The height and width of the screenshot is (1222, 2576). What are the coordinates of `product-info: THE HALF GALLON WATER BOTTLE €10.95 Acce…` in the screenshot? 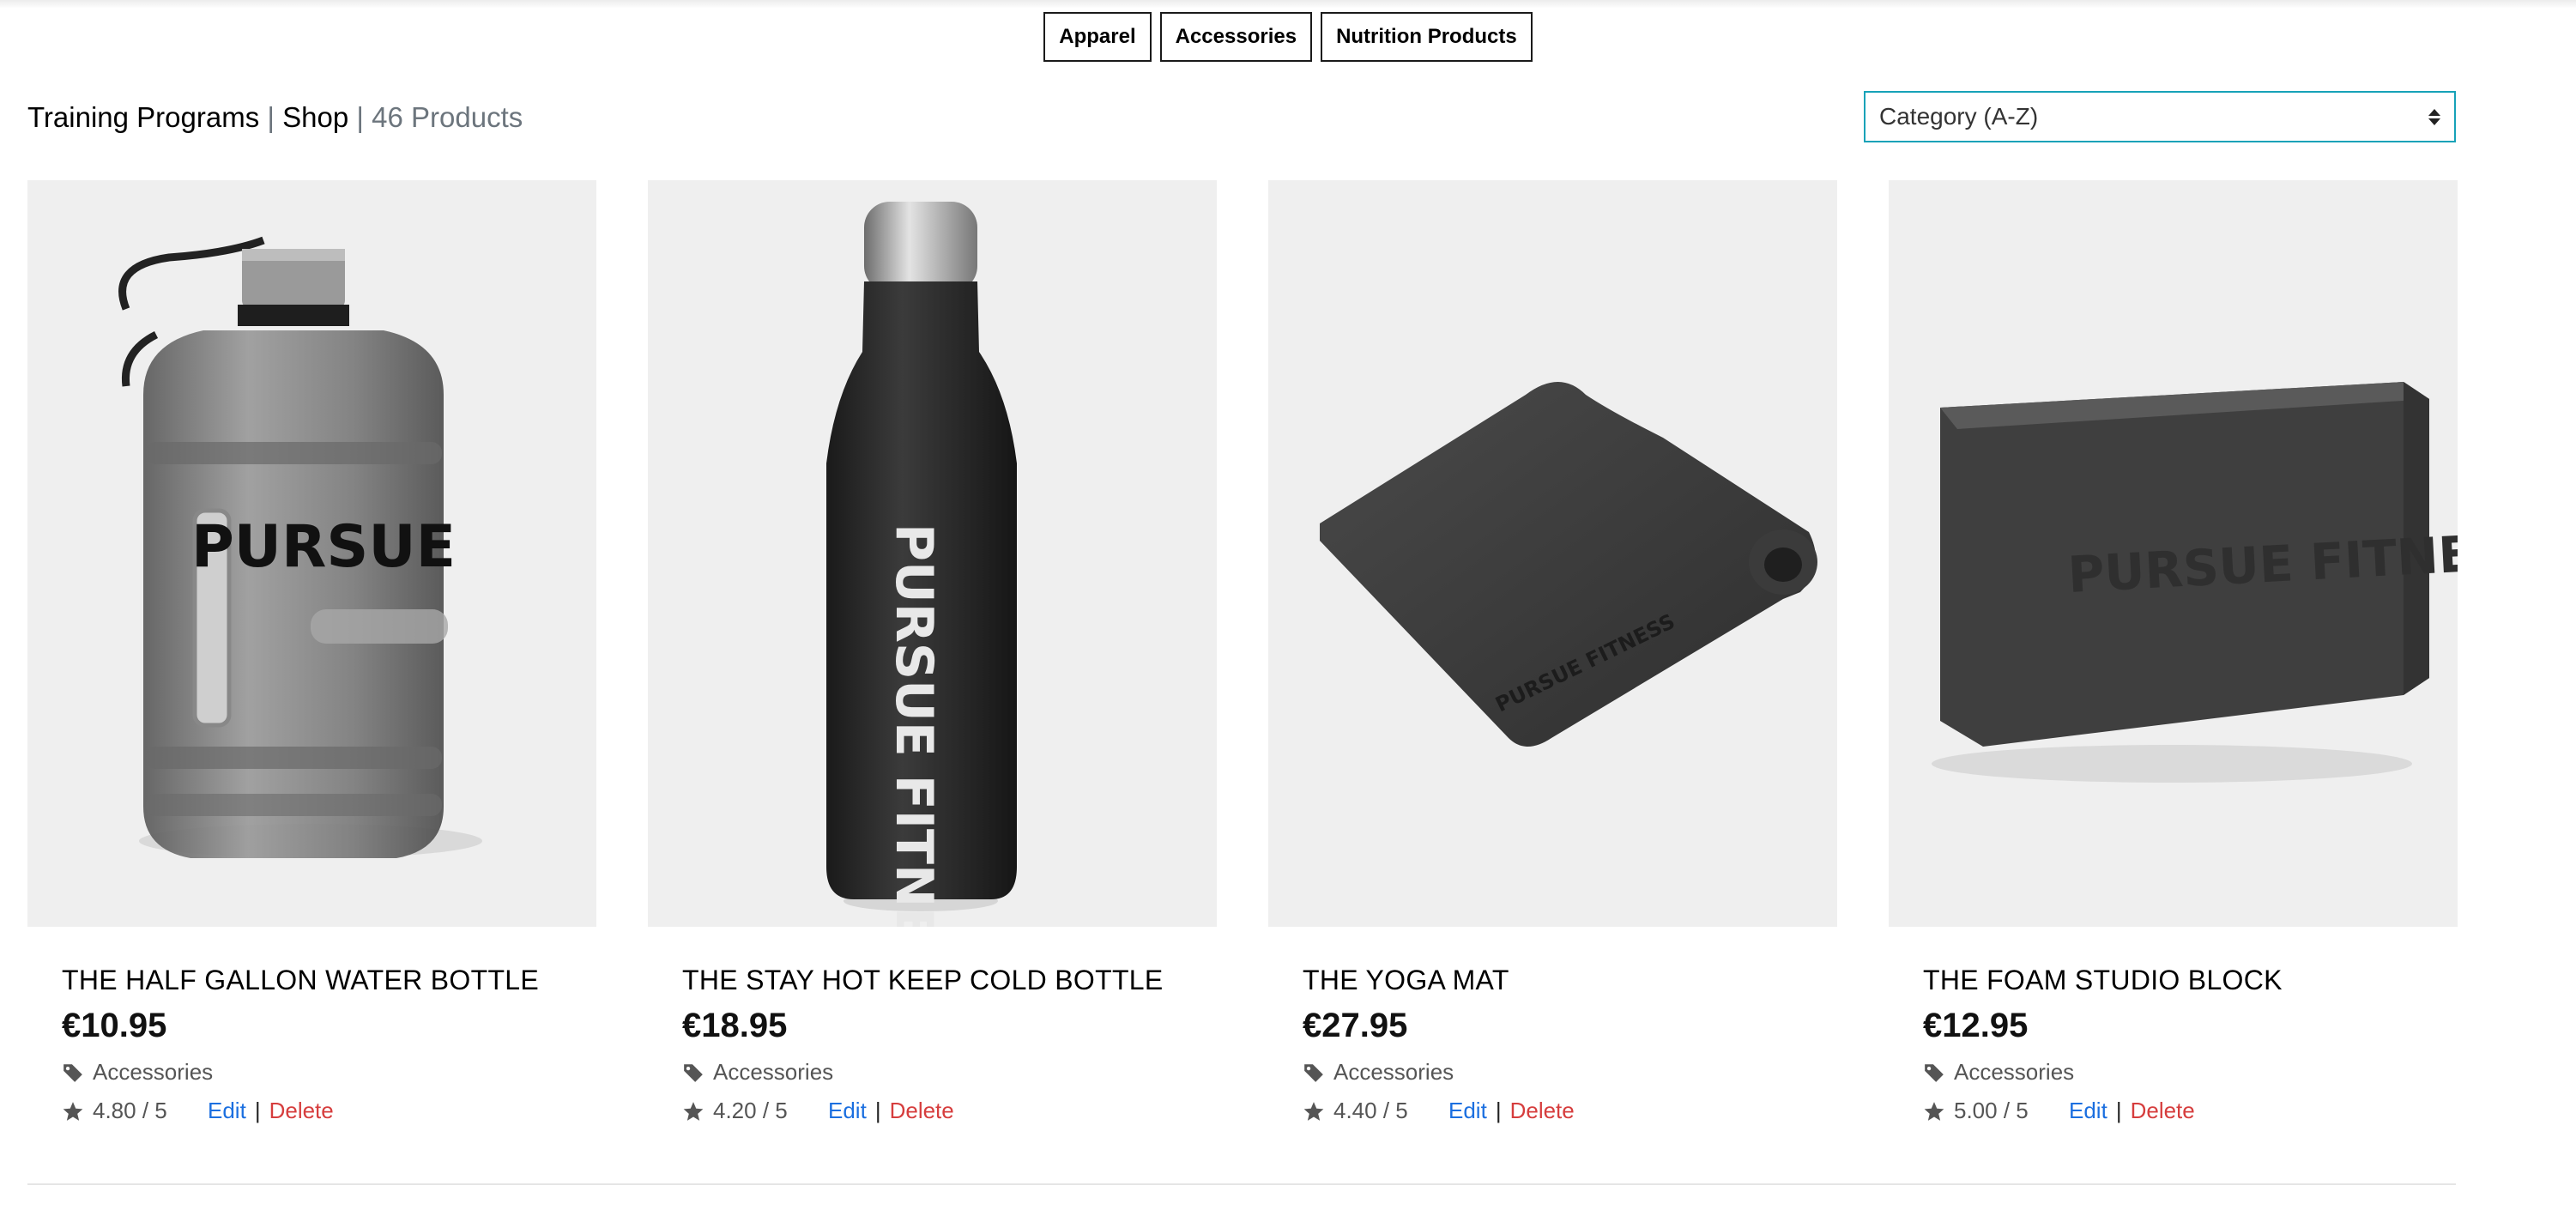 It's located at (311, 1025).